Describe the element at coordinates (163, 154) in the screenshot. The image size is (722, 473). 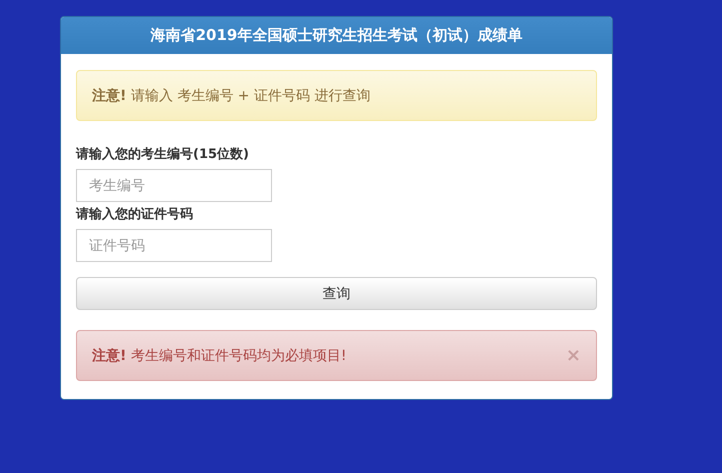
I see `field-label: 请输入您的考生编号(15位数)` at that location.